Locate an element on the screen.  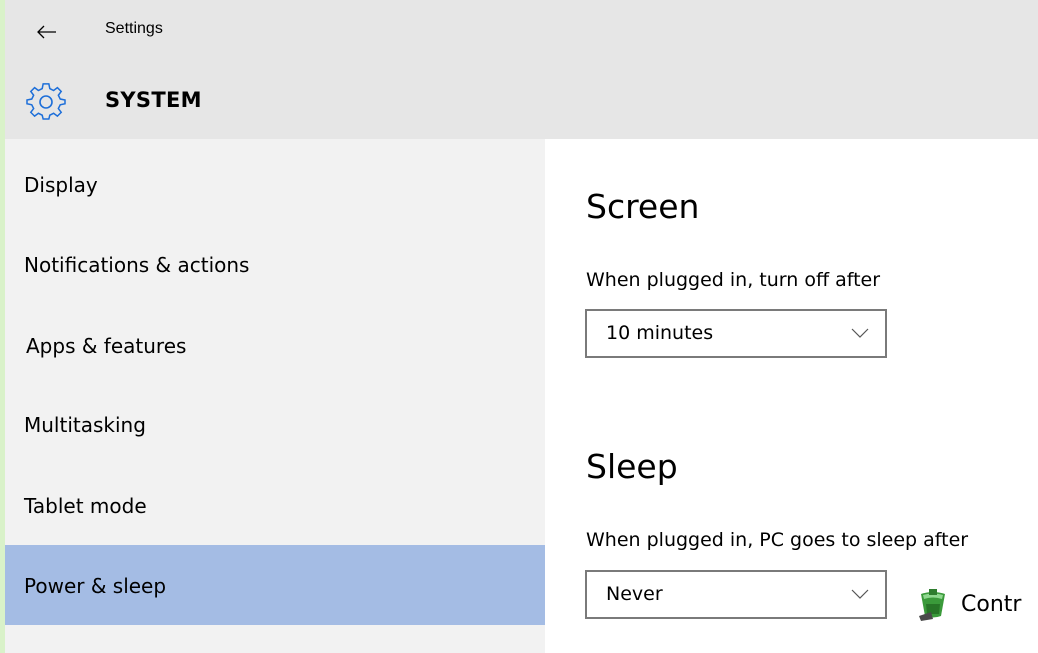
control-panel-label: Contr is located at coordinates (991, 604).